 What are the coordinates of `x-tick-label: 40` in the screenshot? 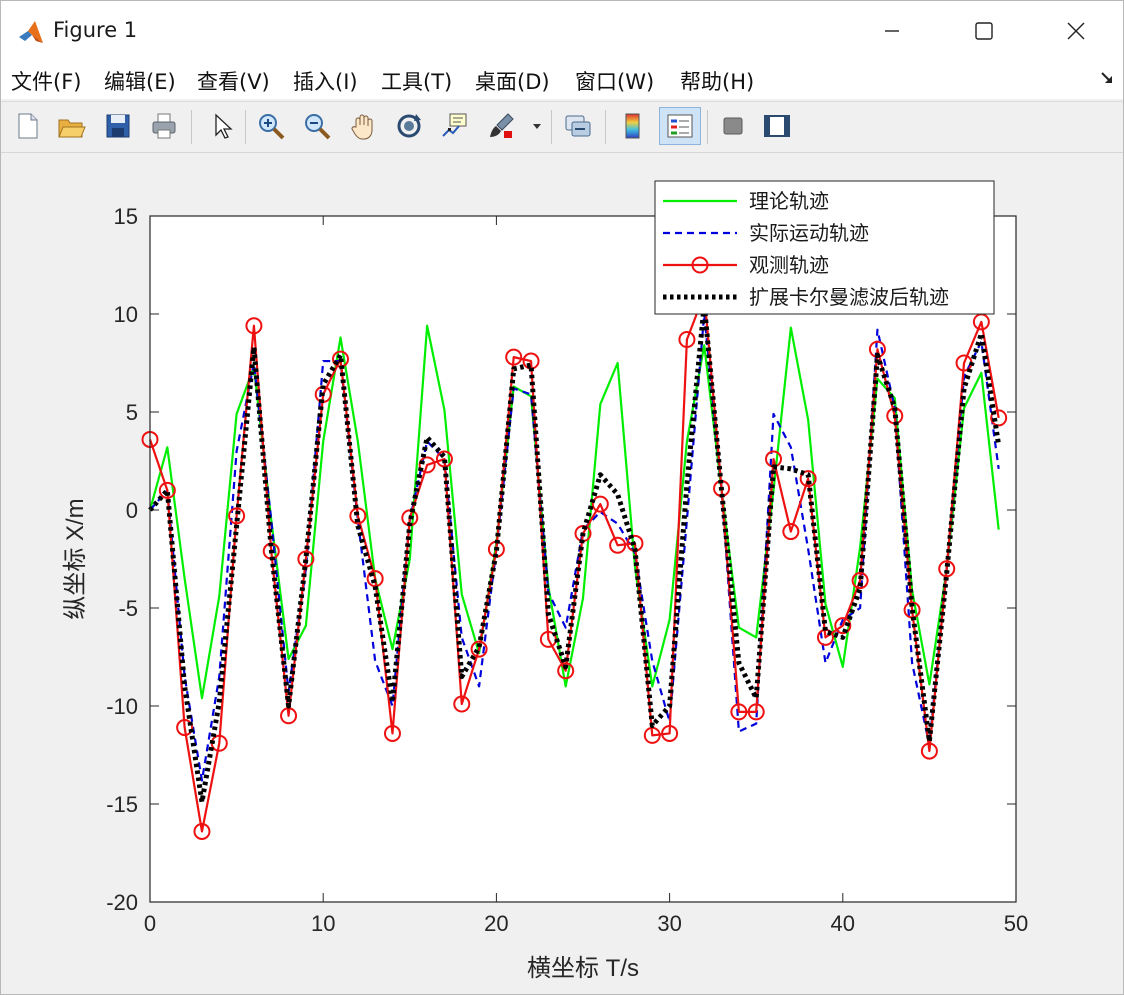 It's located at (843, 923).